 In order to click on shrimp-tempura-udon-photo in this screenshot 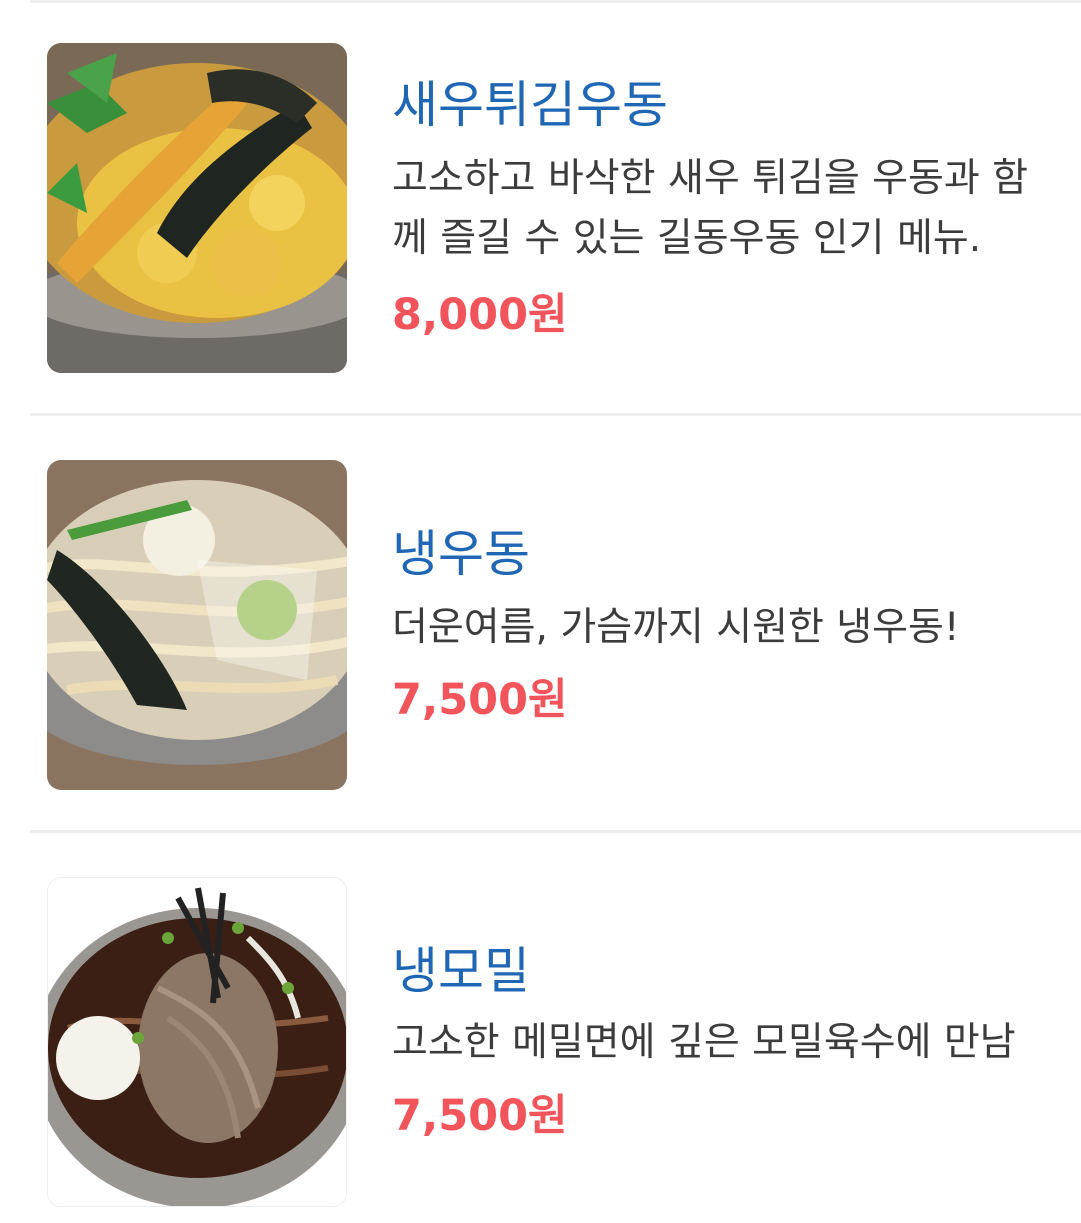, I will do `click(197, 208)`.